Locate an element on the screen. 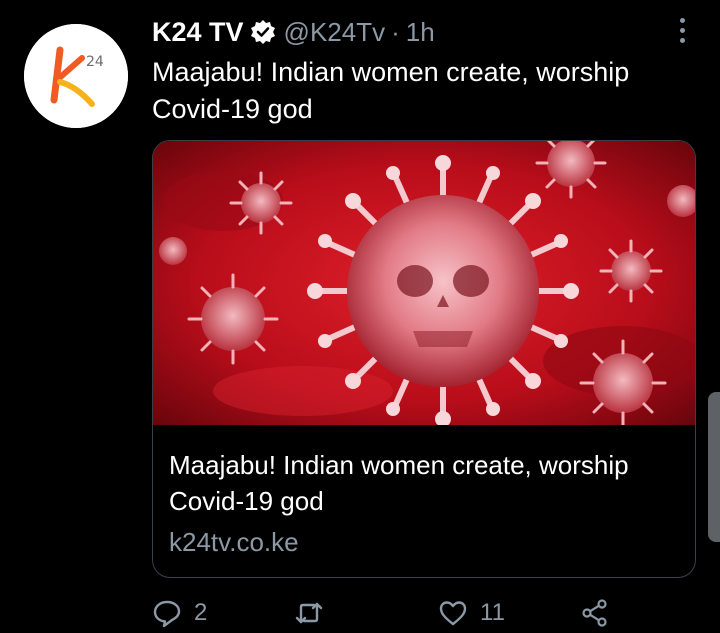 The image size is (720, 633). like-count: 11 is located at coordinates (492, 612).